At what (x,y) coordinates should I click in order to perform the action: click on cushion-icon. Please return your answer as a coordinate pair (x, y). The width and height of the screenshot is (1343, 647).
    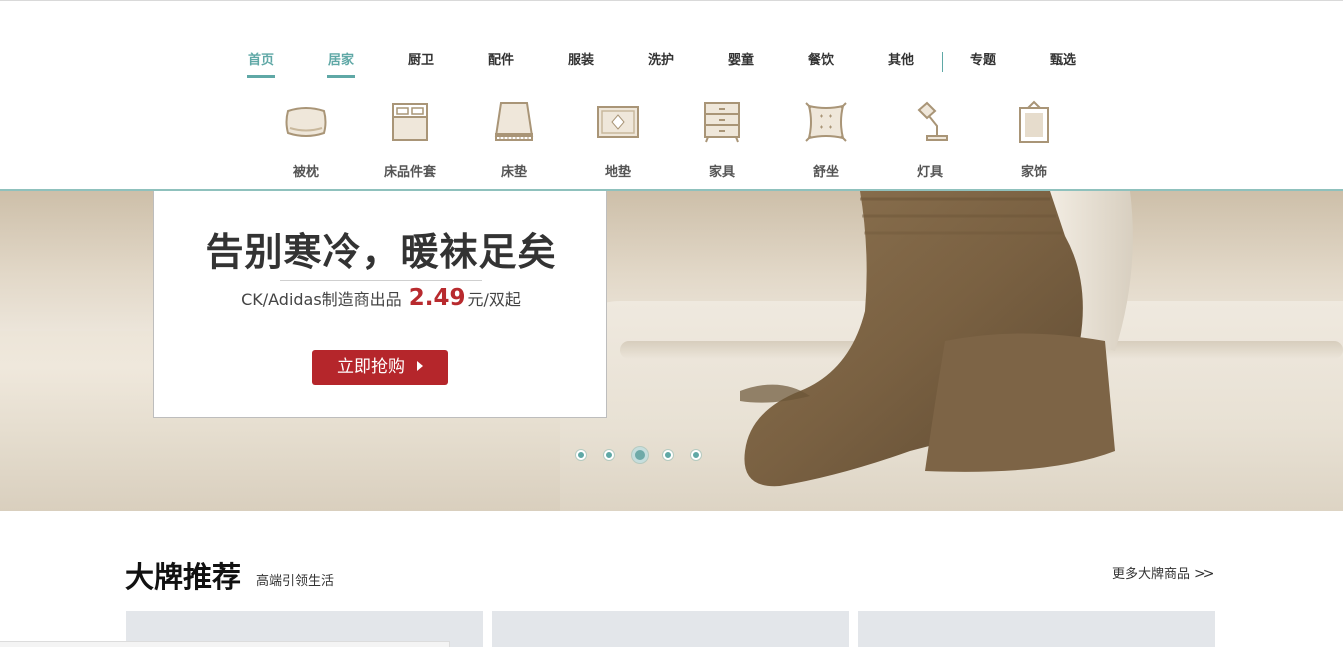
    Looking at the image, I should click on (826, 122).